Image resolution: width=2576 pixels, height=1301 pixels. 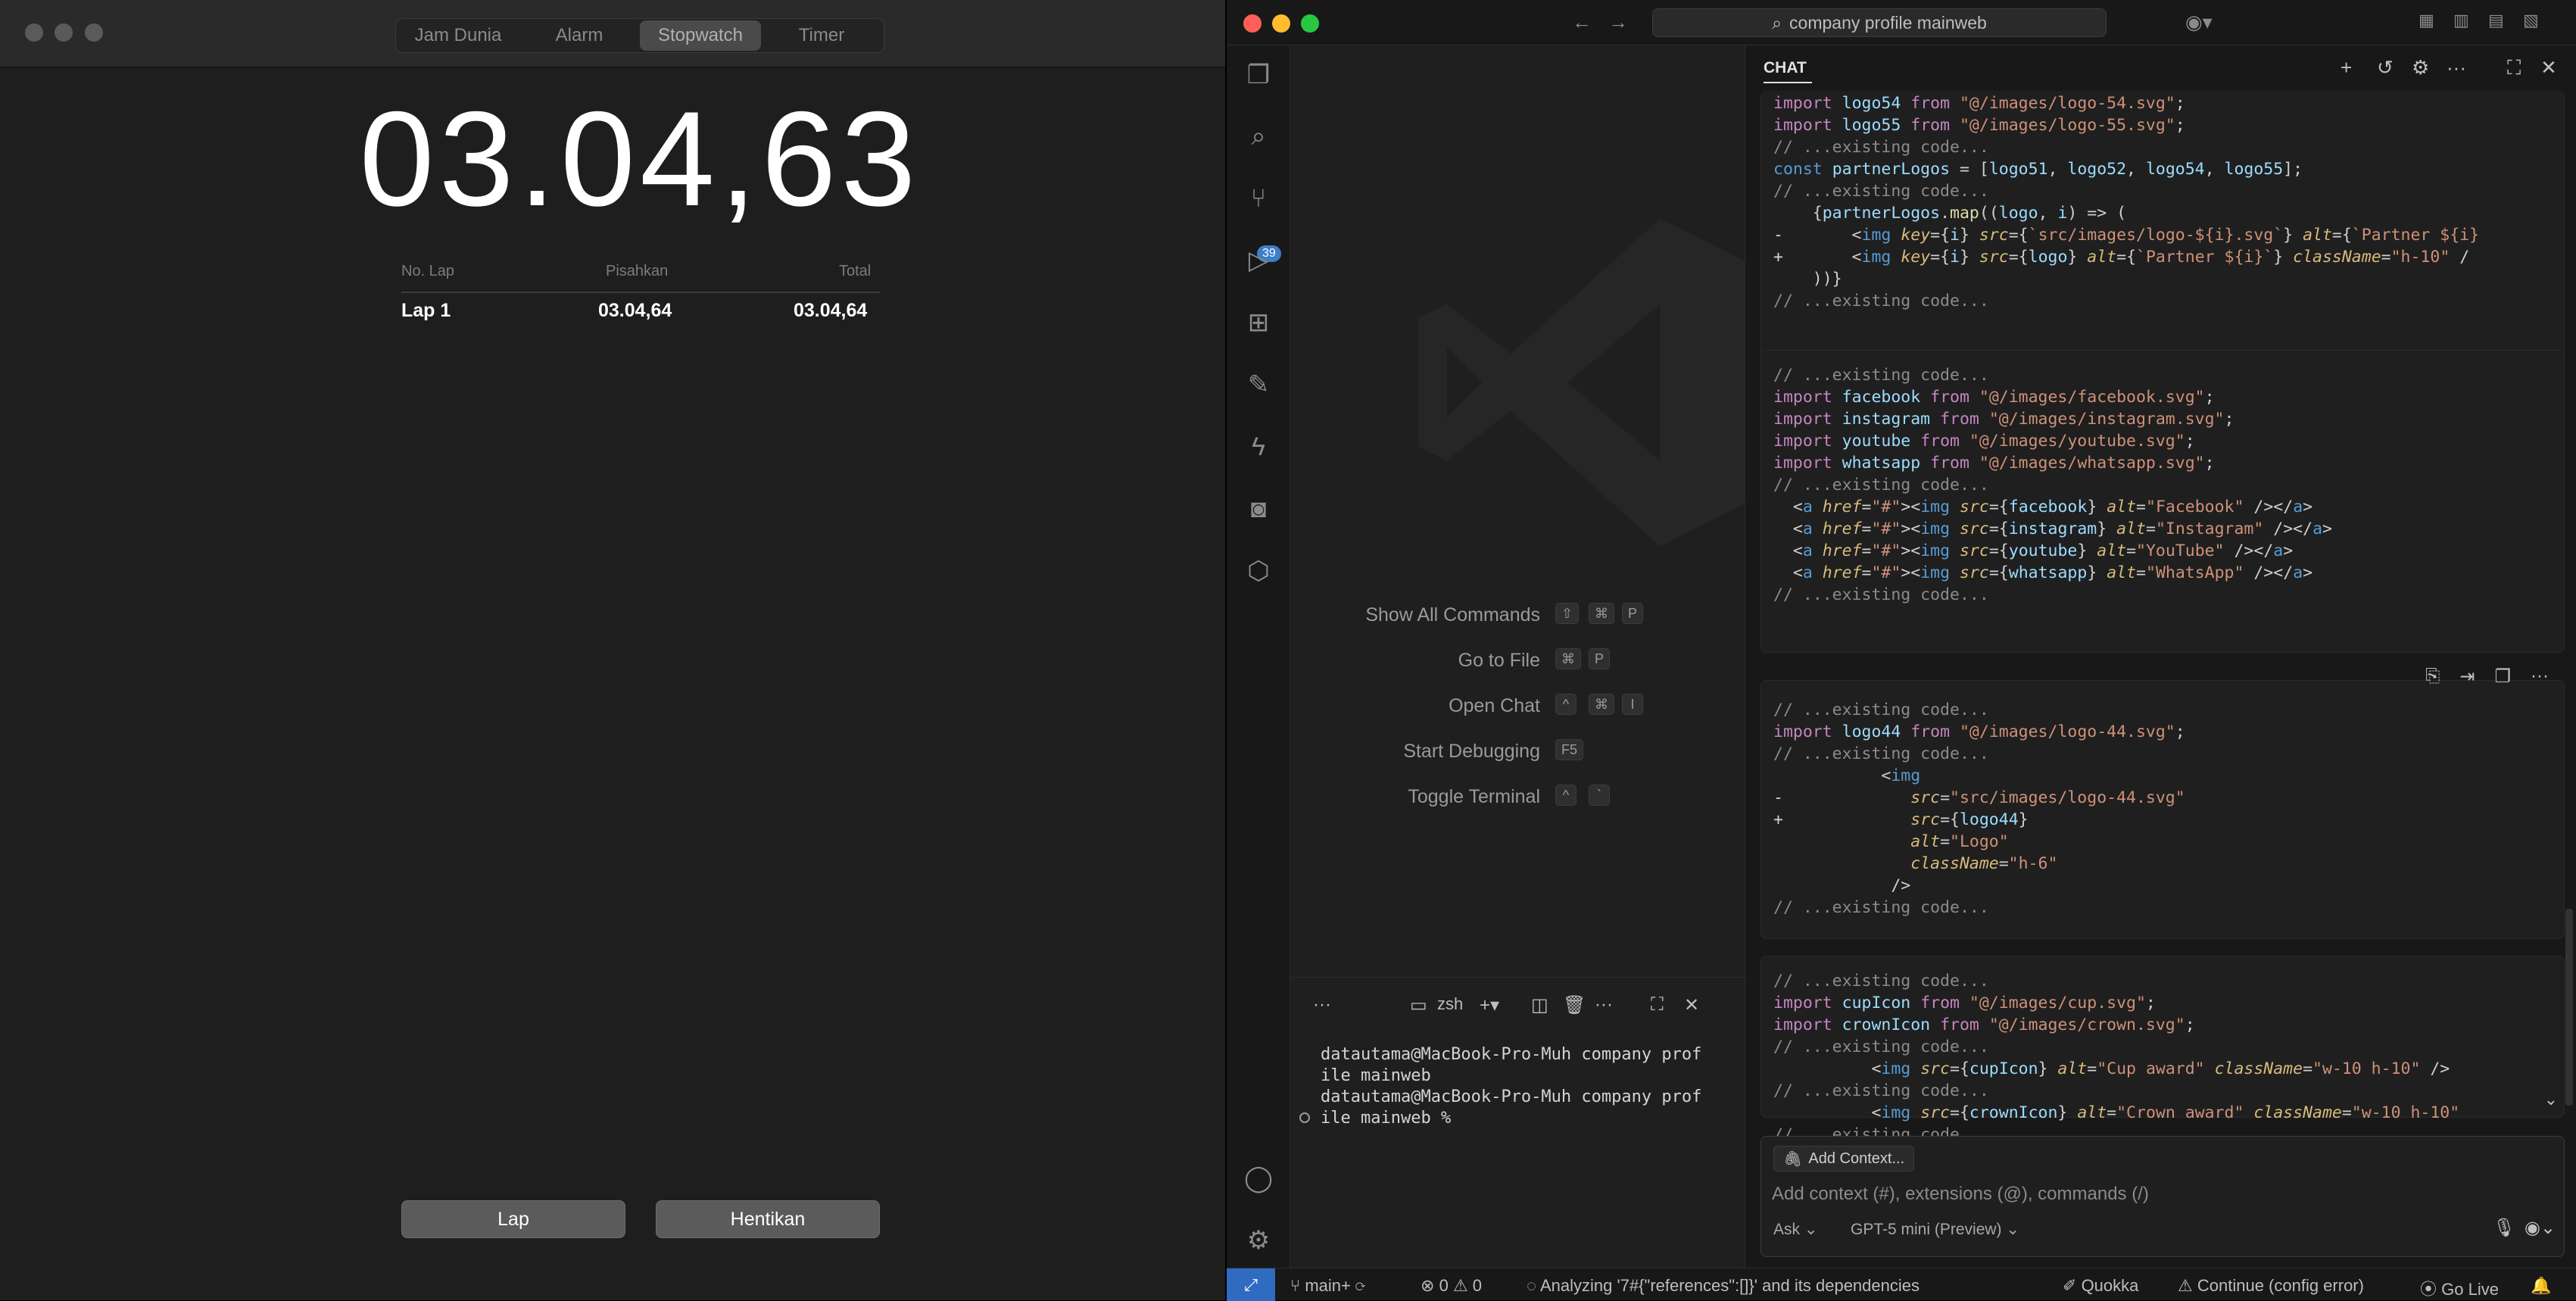 I want to click on maximize-panel-icon: ⛶, so click(x=1657, y=1005).